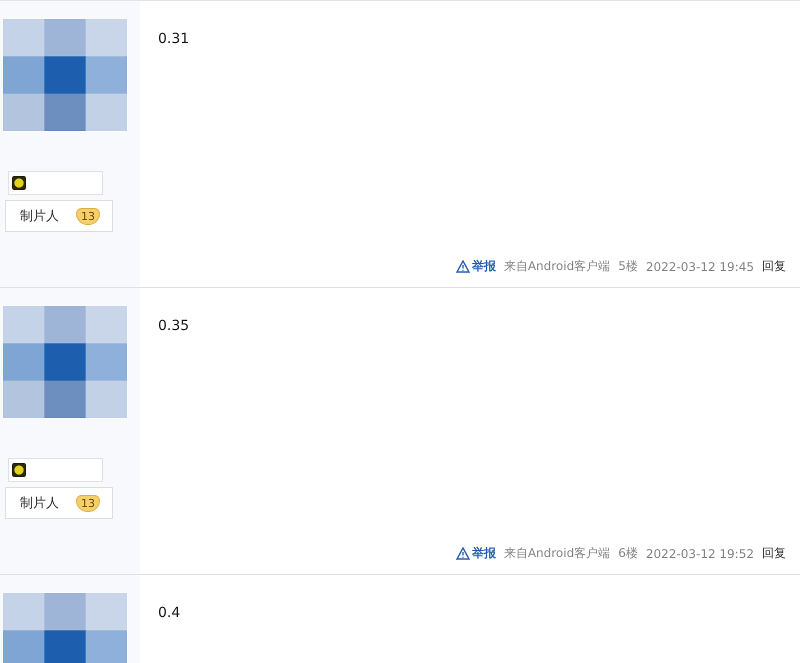  What do you see at coordinates (174, 326) in the screenshot?
I see `post-content: 0.35` at bounding box center [174, 326].